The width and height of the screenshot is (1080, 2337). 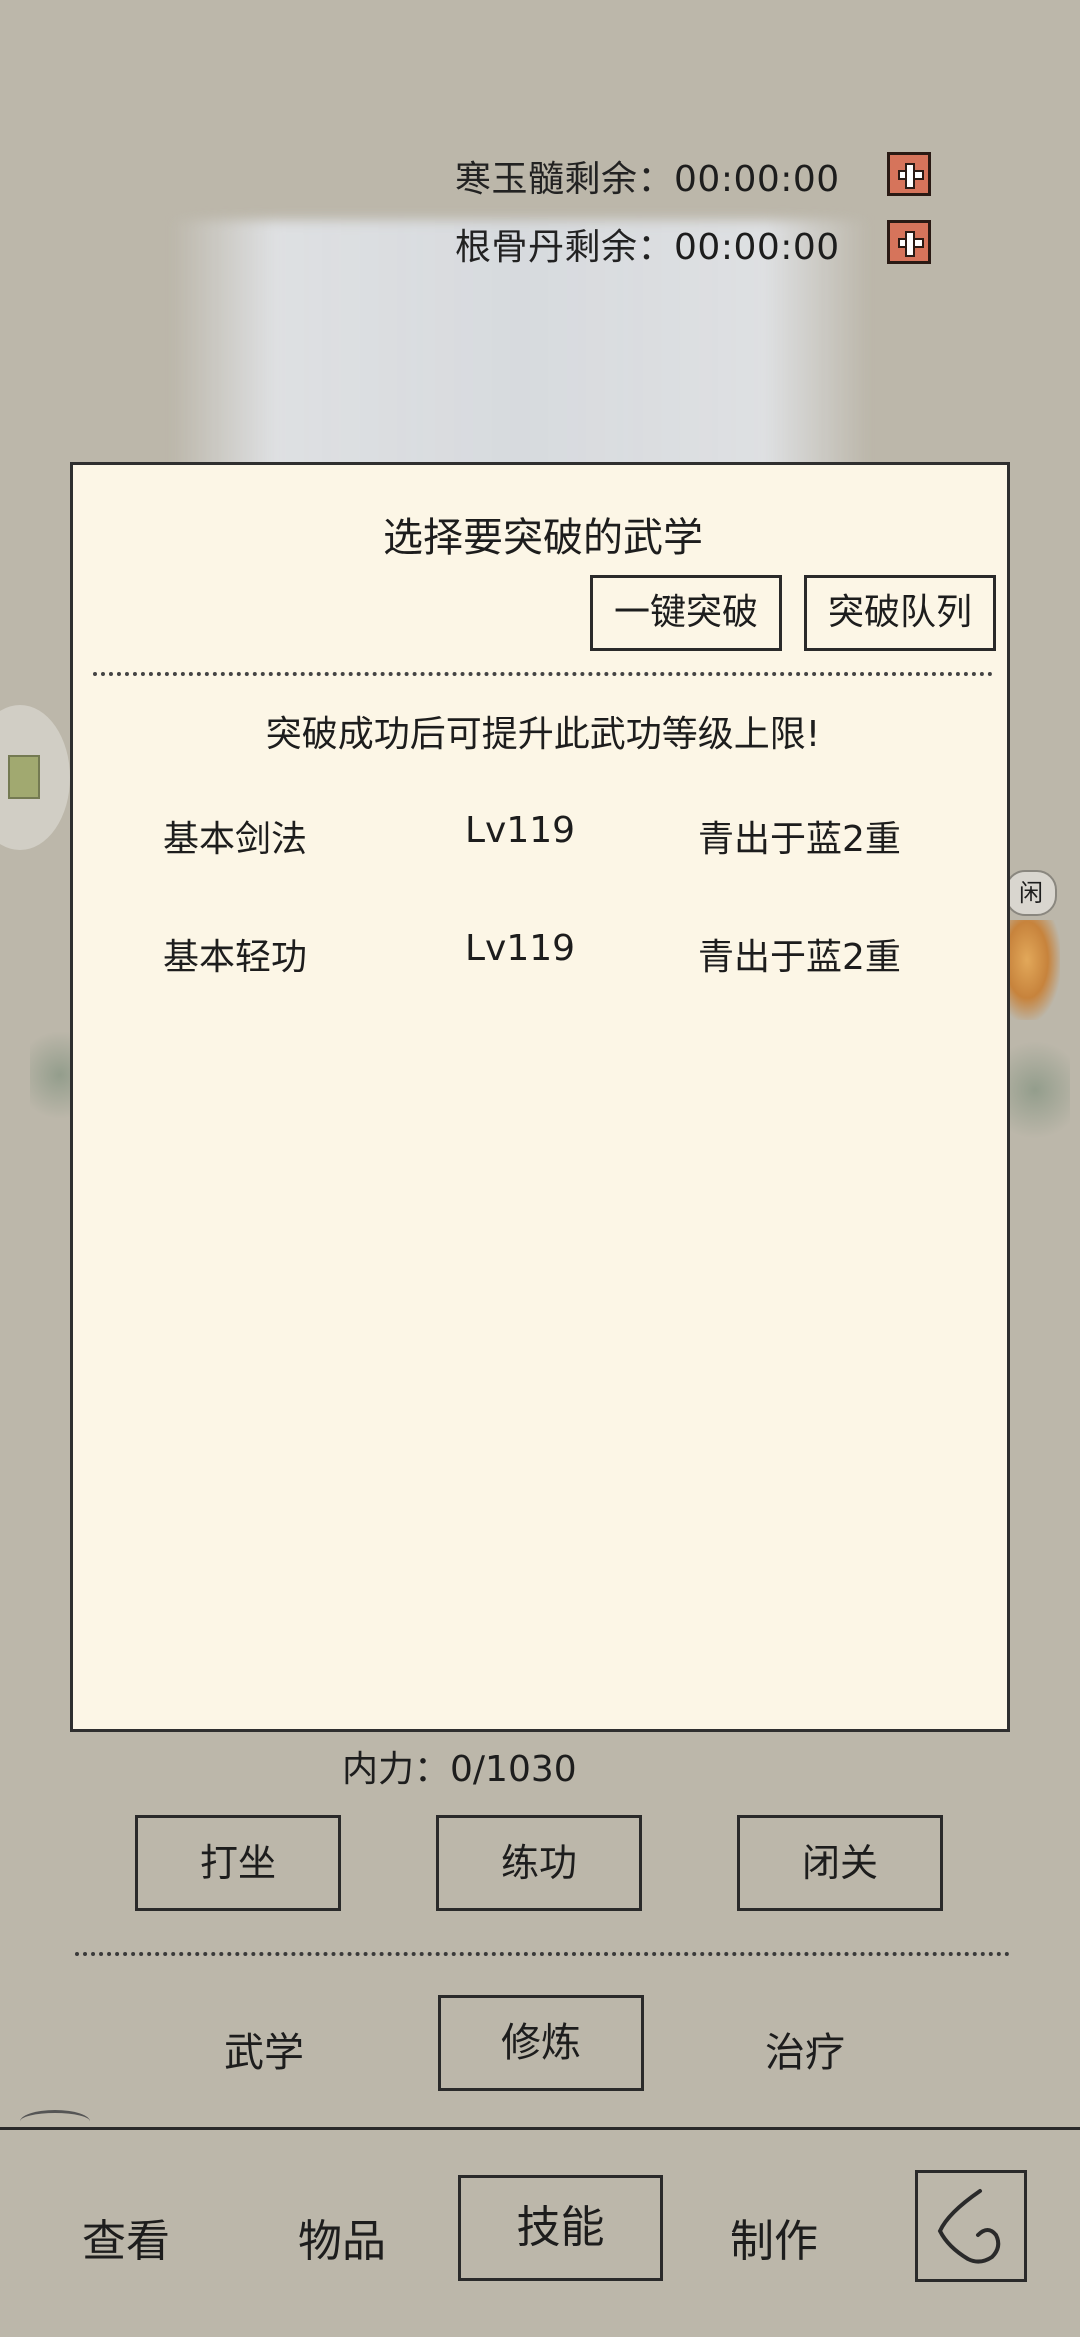 I want to click on back-button, so click(x=971, y=2226).